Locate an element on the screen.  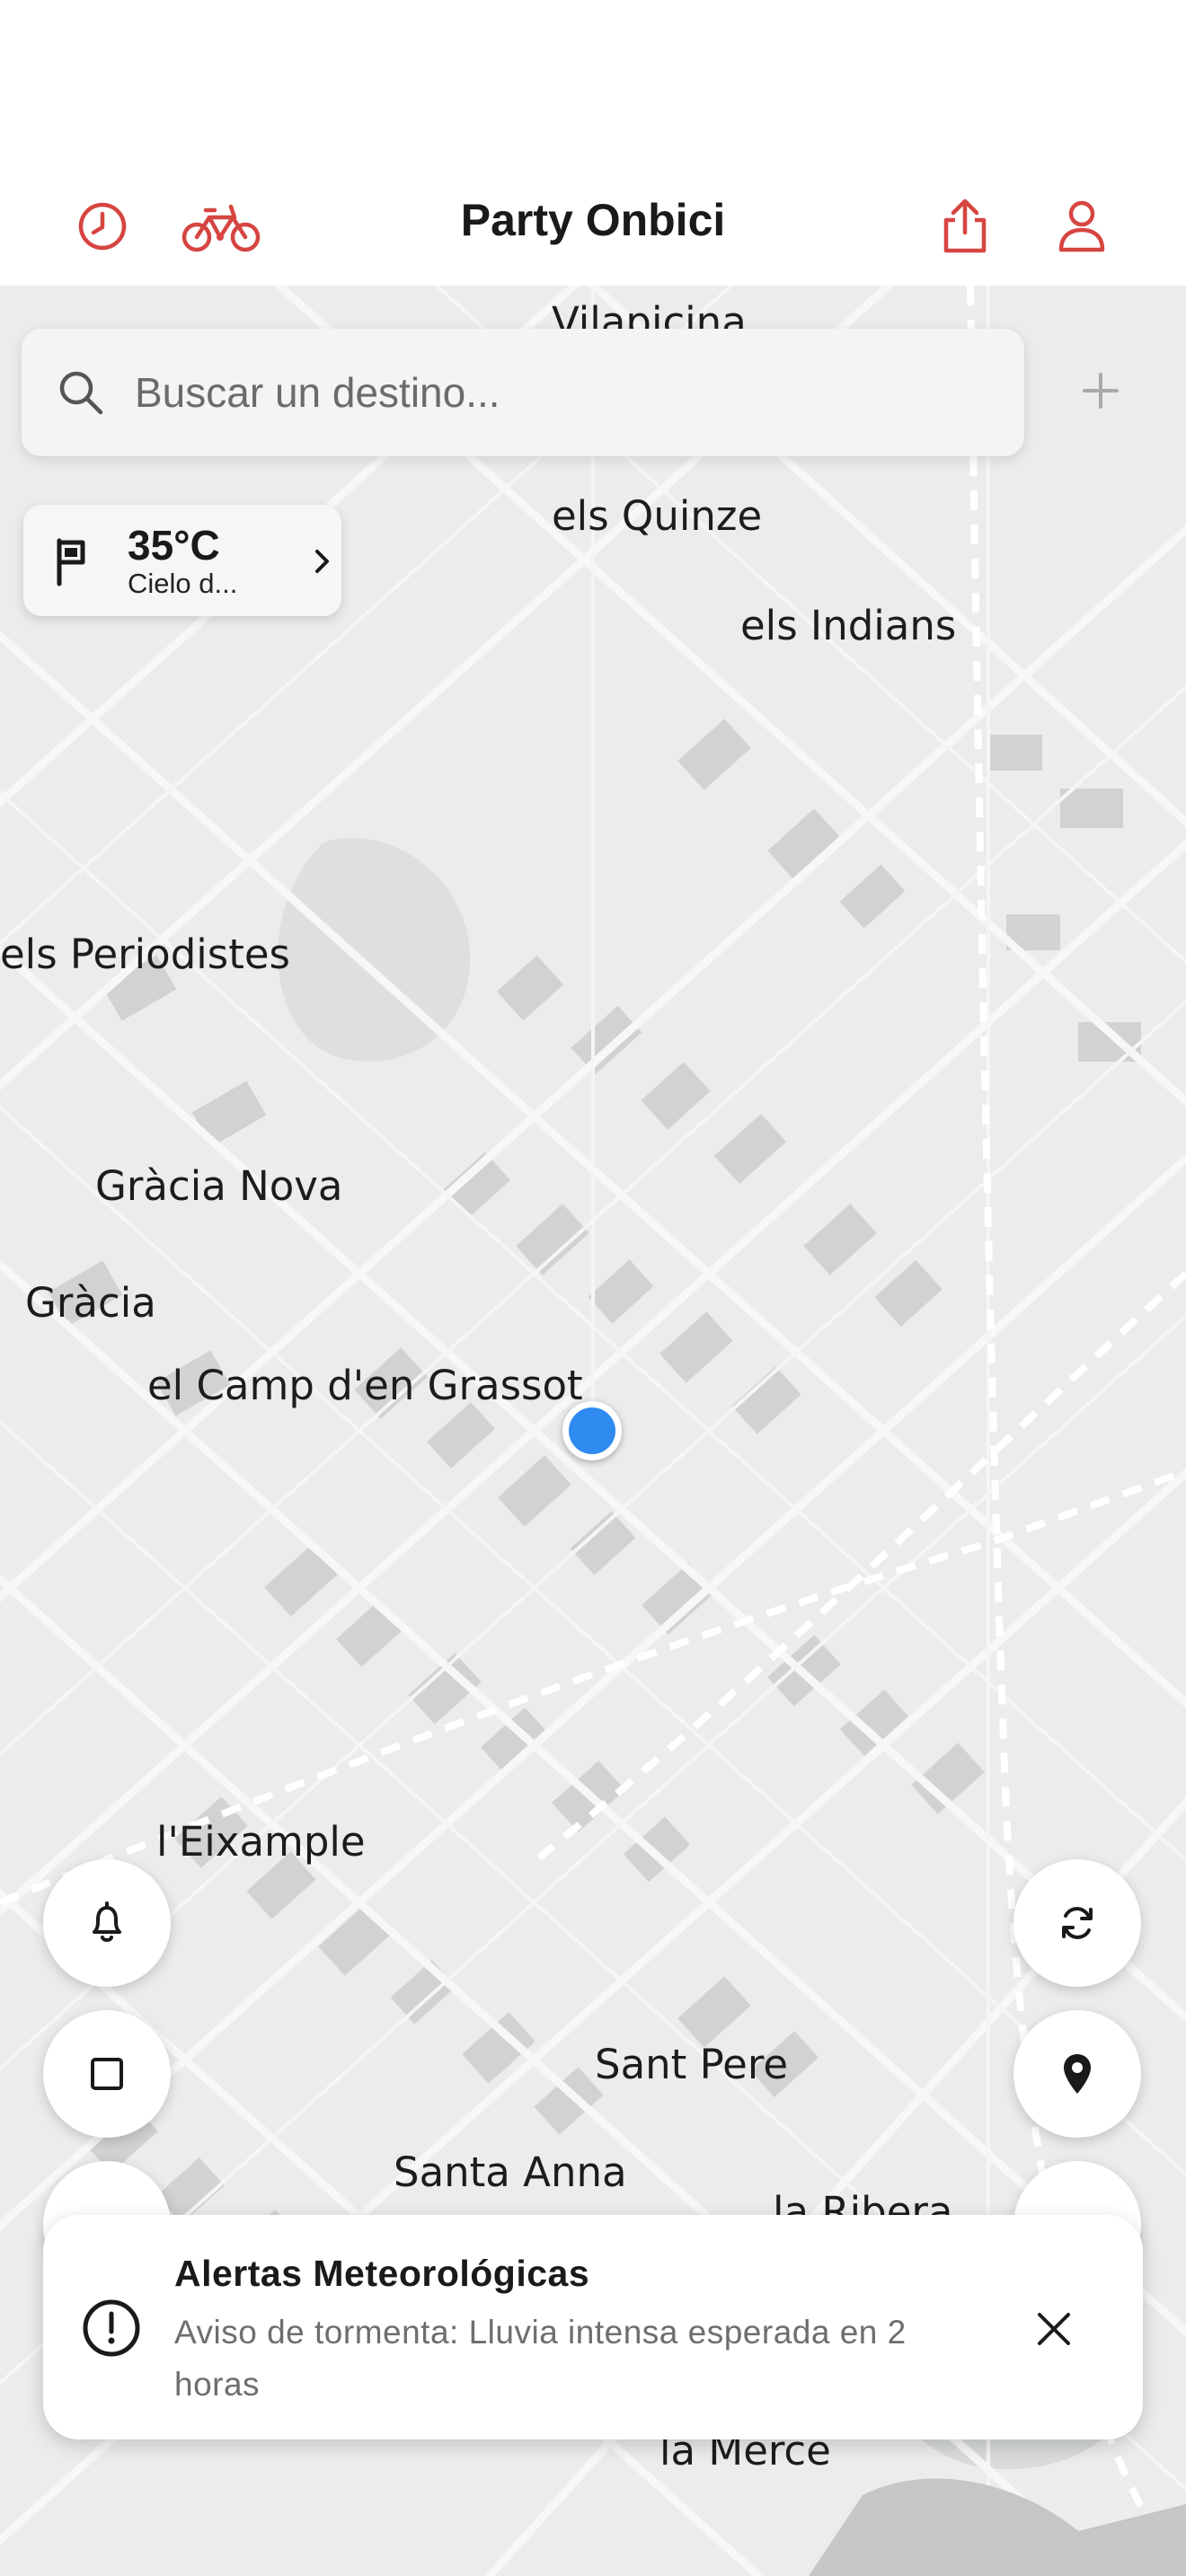
share-icon is located at coordinates (965, 226).